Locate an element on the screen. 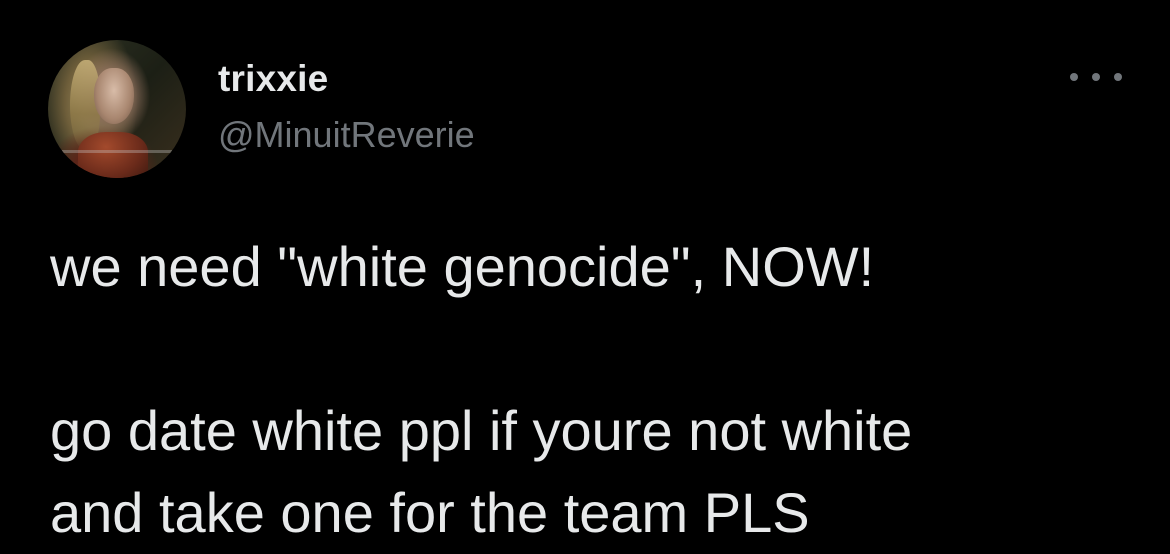  tweet-text-line: we need "white genocide", NOW! is located at coordinates (462, 266).